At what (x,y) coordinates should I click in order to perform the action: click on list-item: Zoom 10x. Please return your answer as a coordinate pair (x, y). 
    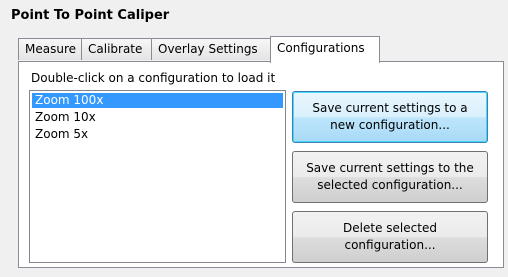
    Looking at the image, I should click on (157, 117).